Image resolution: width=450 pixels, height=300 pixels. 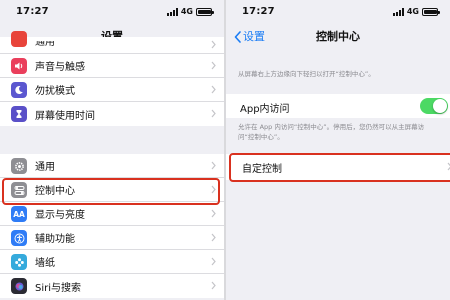 I want to click on hourglass-icon, so click(x=19, y=114).